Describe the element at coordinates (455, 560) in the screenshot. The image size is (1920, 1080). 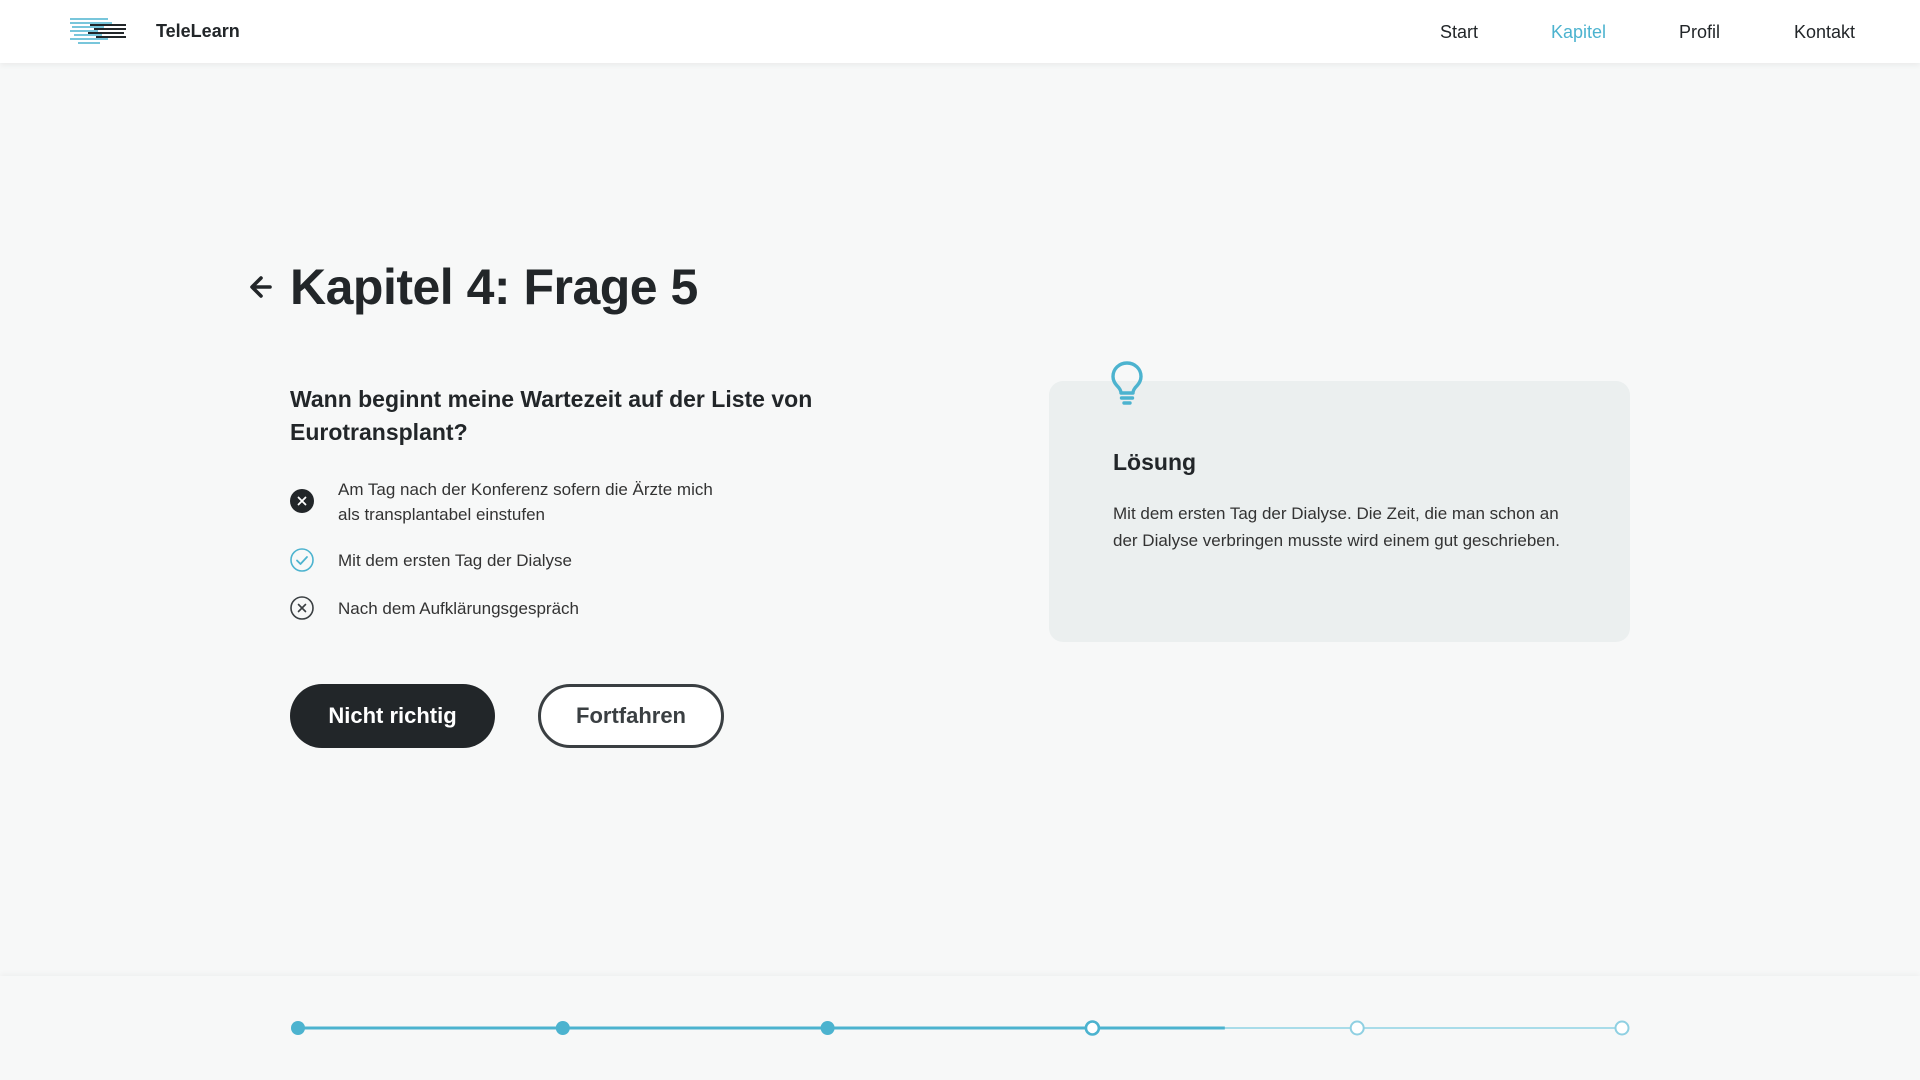
I see `answer-label: Mit dem ersten Tag der Dialyse` at that location.